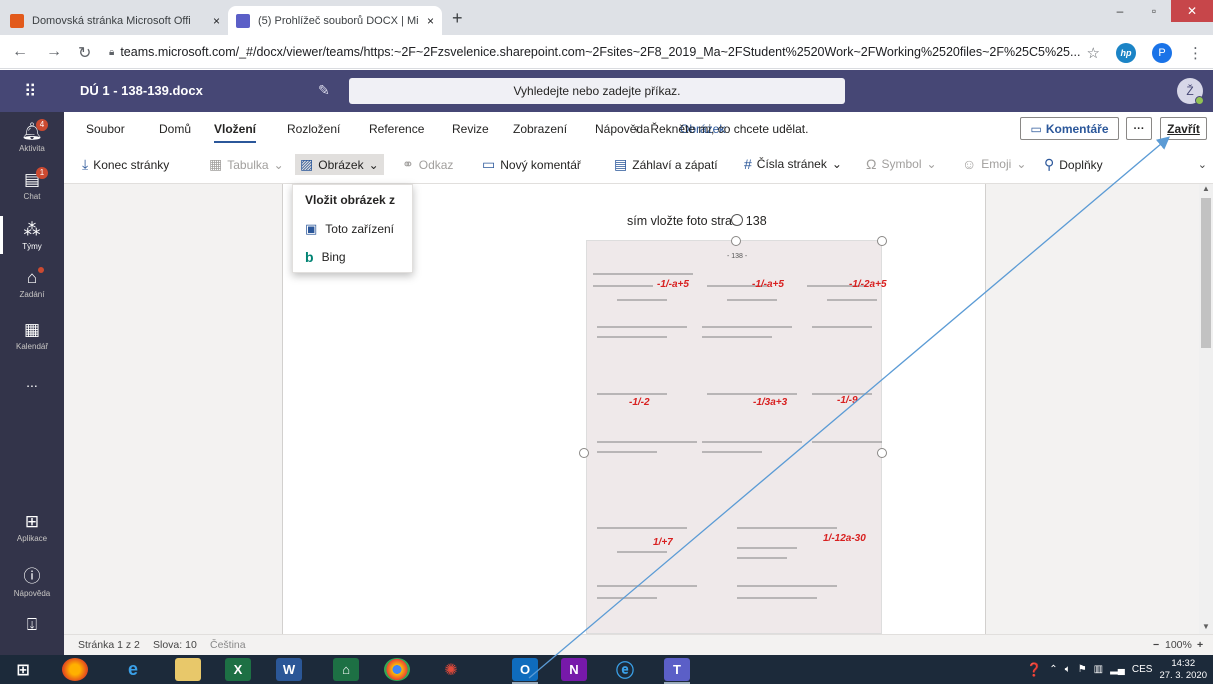  What do you see at coordinates (32, 184) in the screenshot?
I see `rail-chat: ▤ 1 Chat` at bounding box center [32, 184].